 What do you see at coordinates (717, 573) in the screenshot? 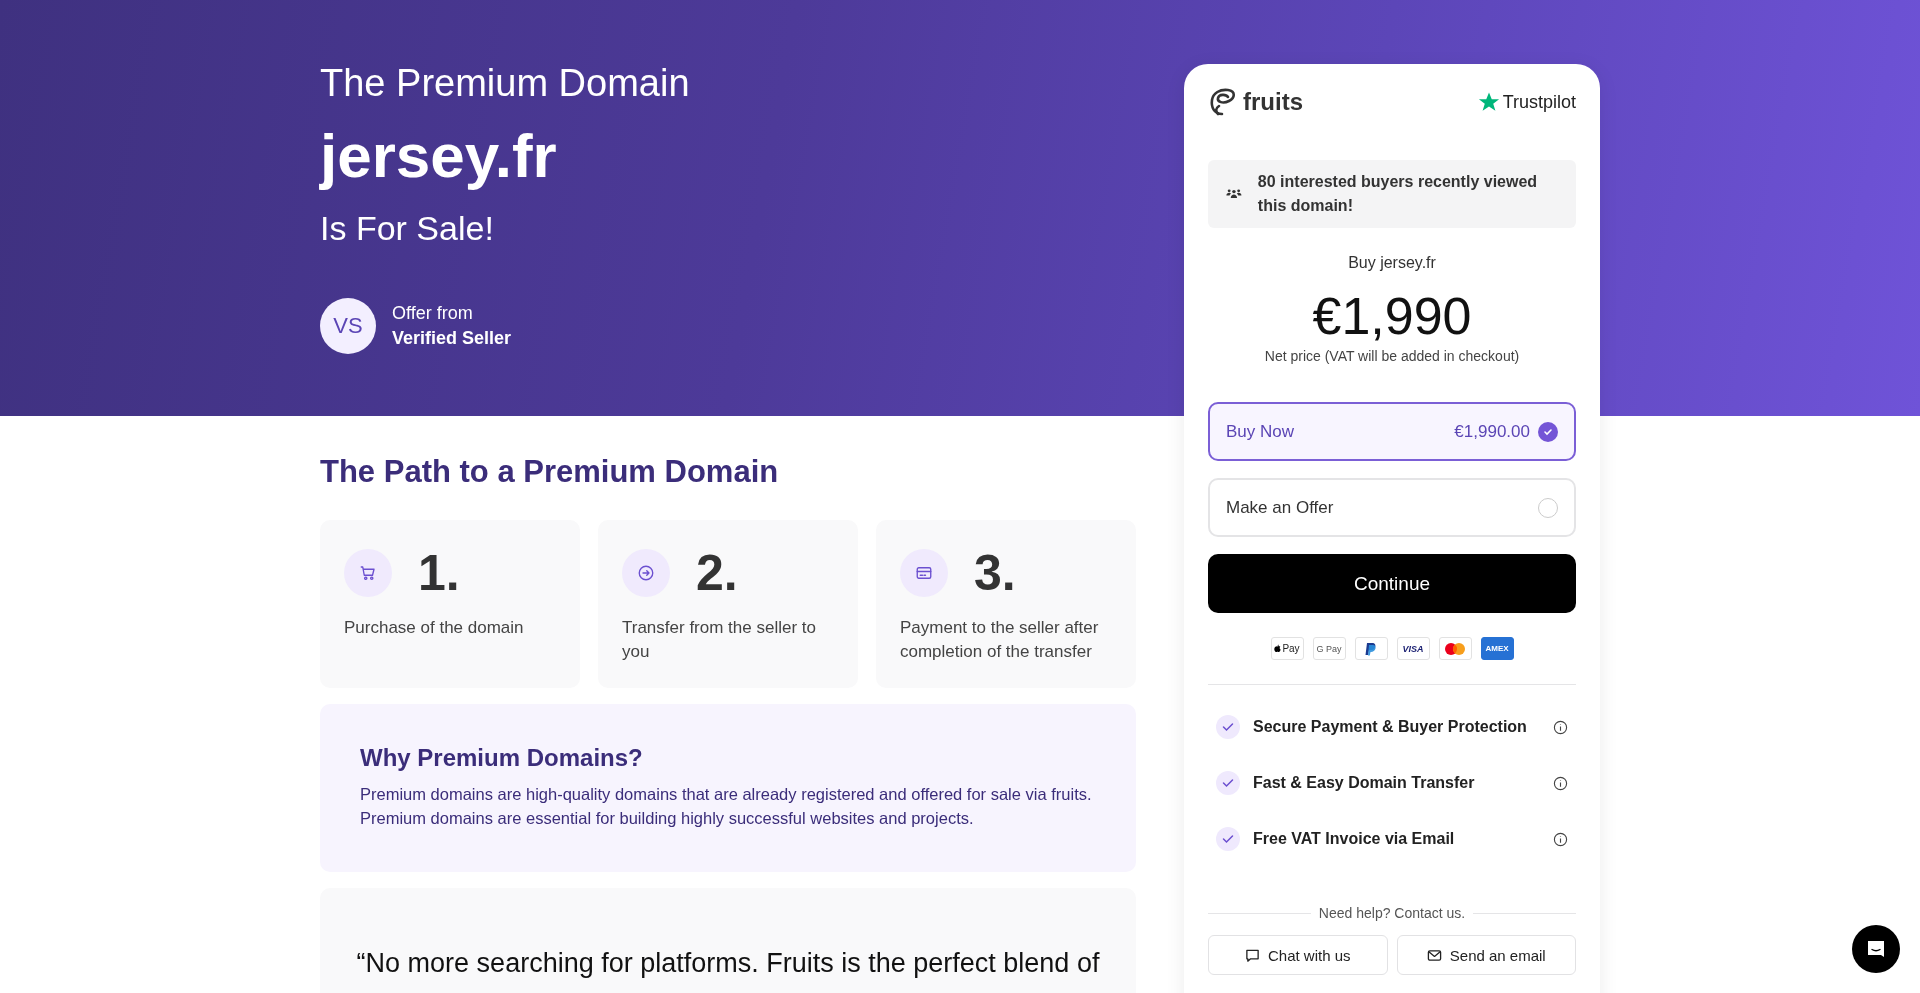
I see `step-number: 2.` at bounding box center [717, 573].